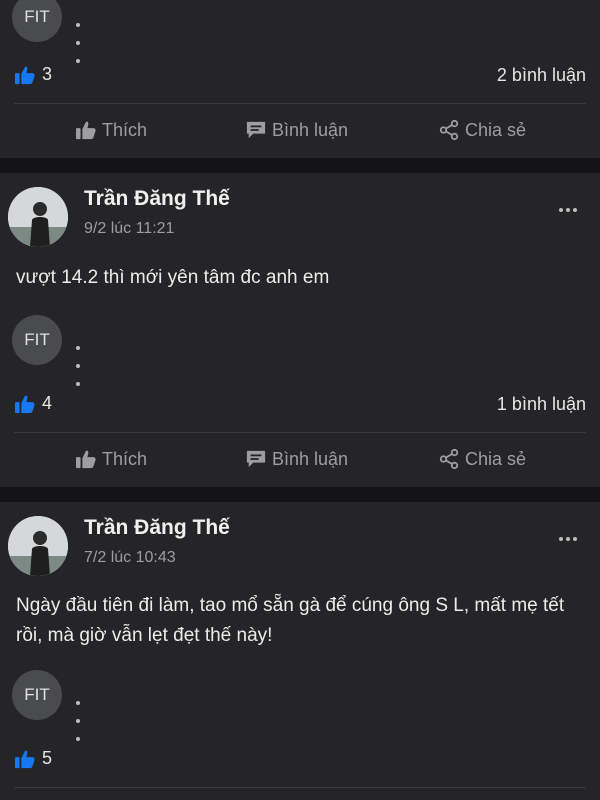  I want to click on like-count: 5, so click(47, 758).